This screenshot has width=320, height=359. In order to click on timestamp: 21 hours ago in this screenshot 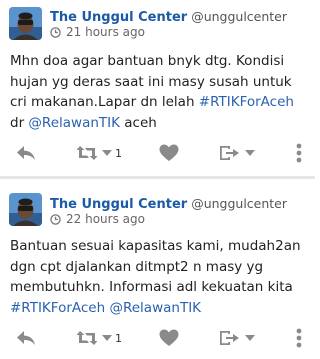, I will do `click(97, 32)`.